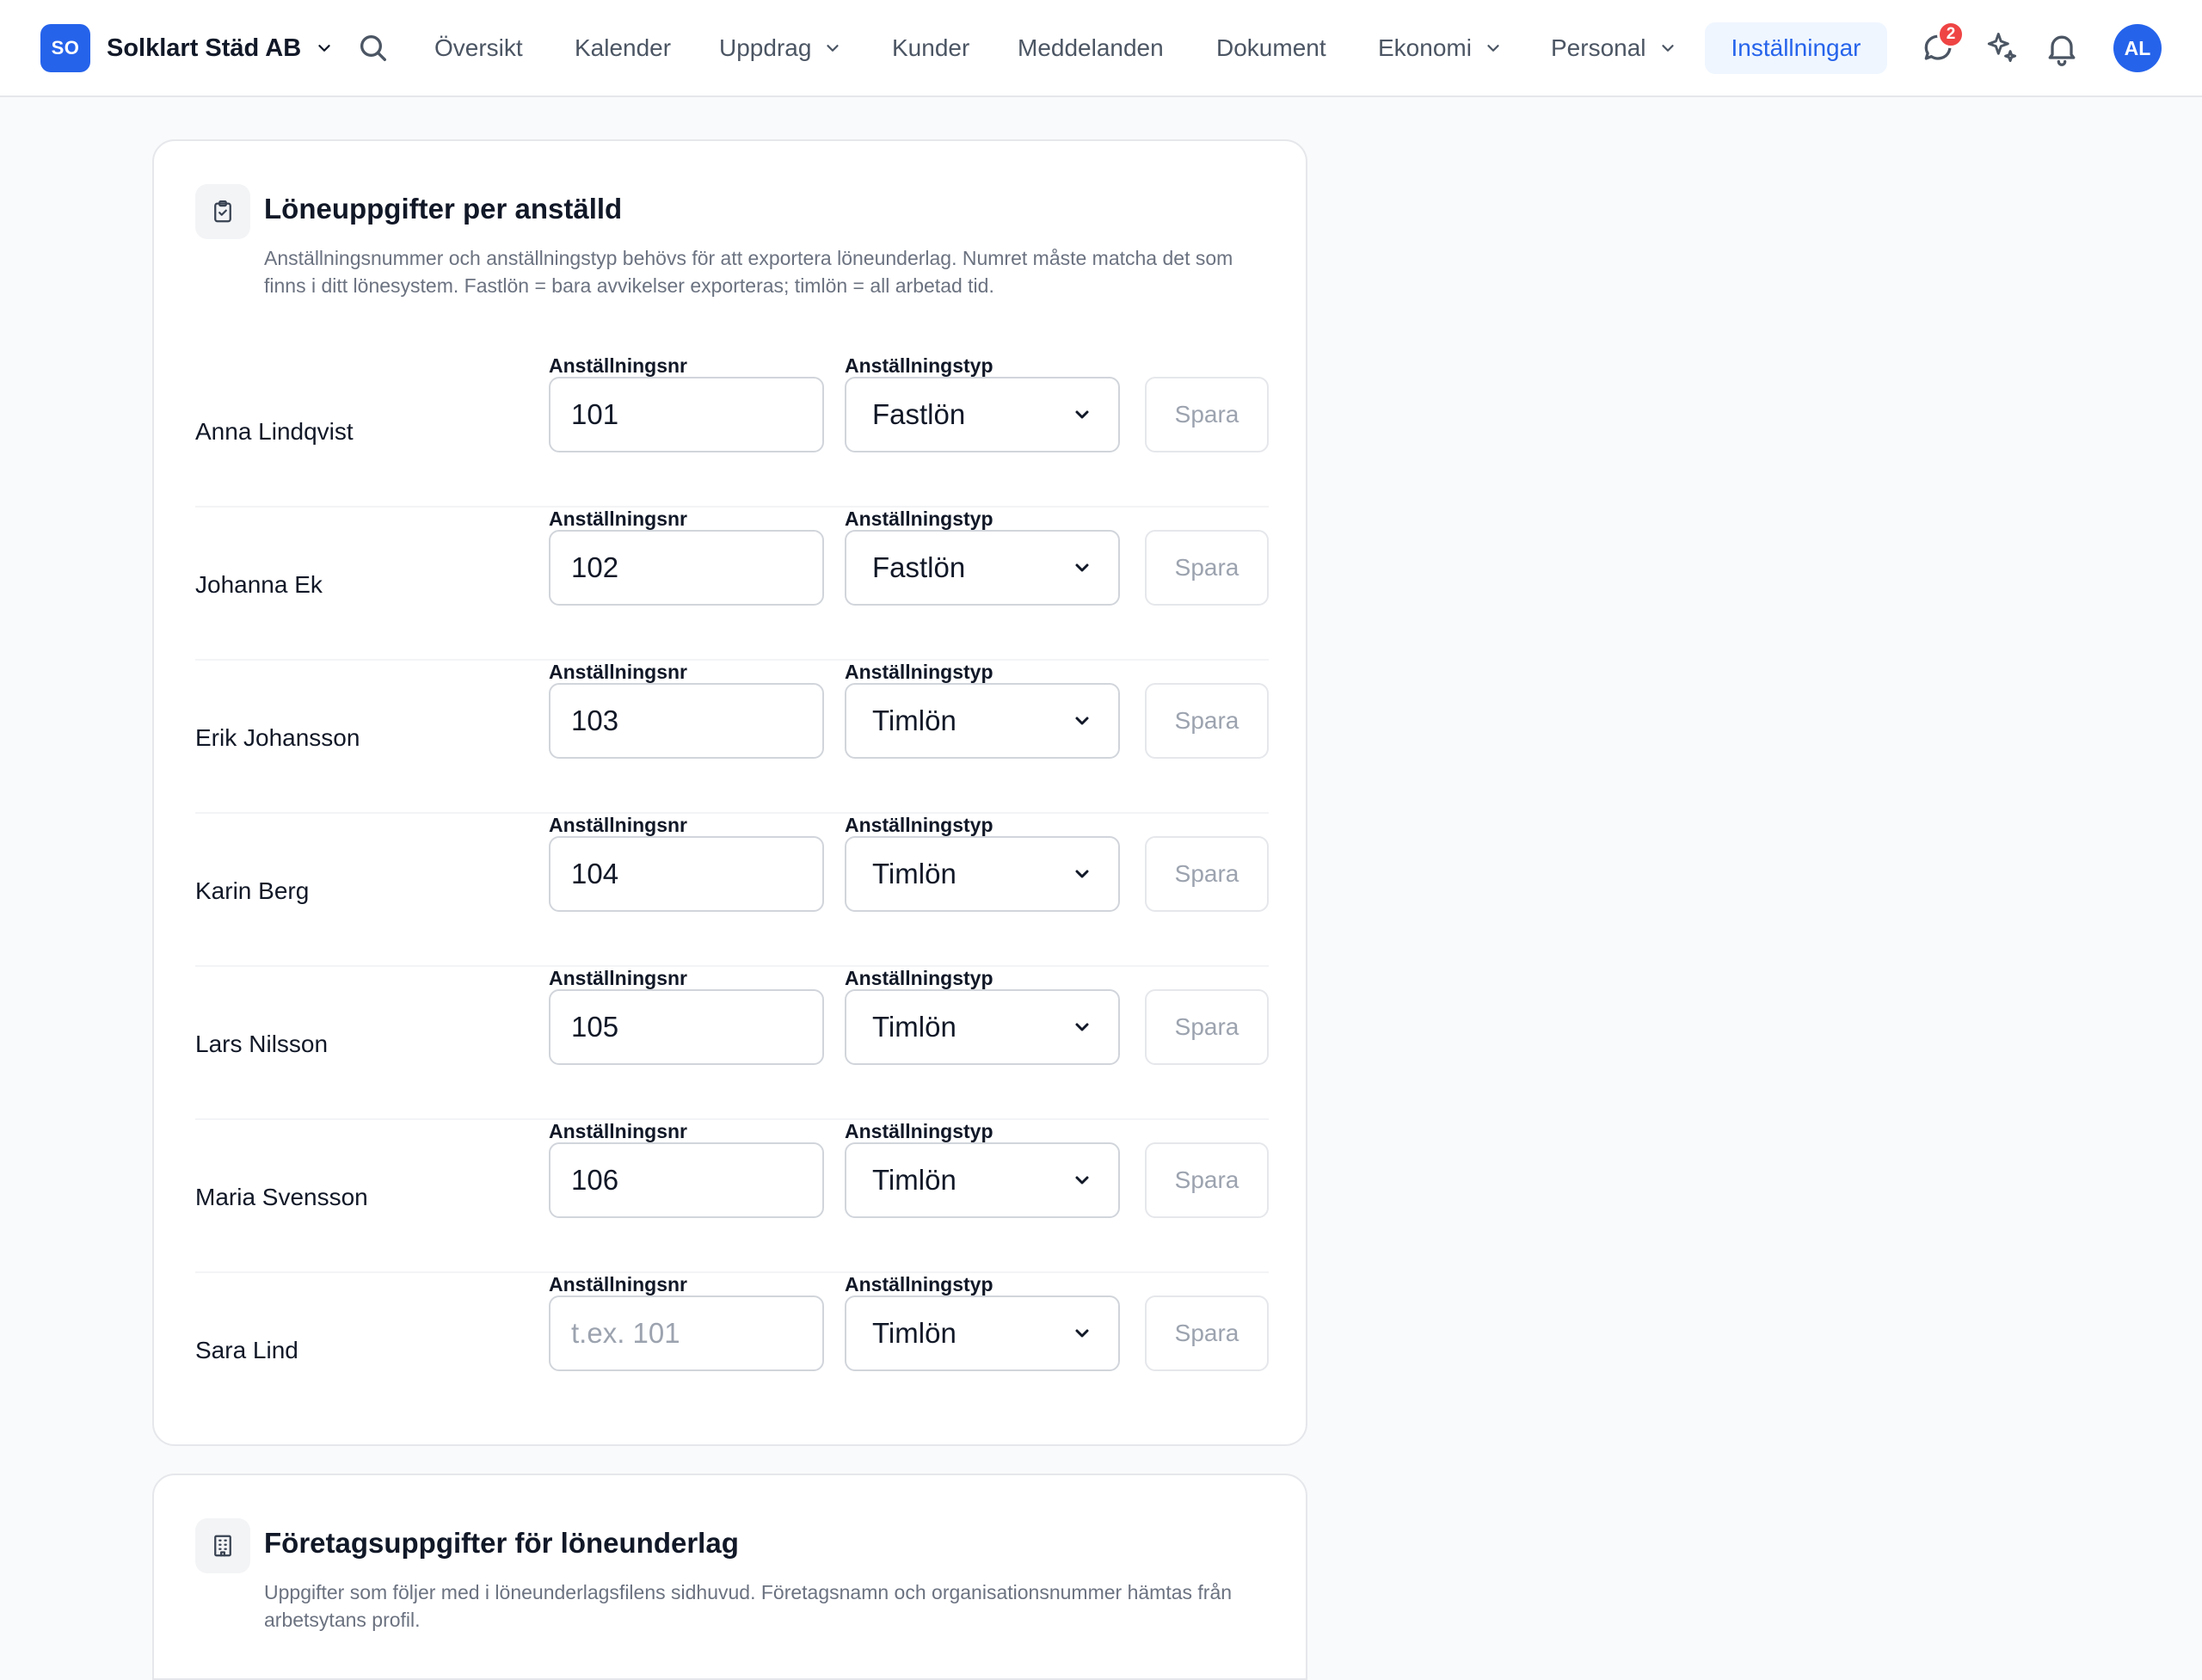  I want to click on nav-label: Ekonomi, so click(1425, 48).